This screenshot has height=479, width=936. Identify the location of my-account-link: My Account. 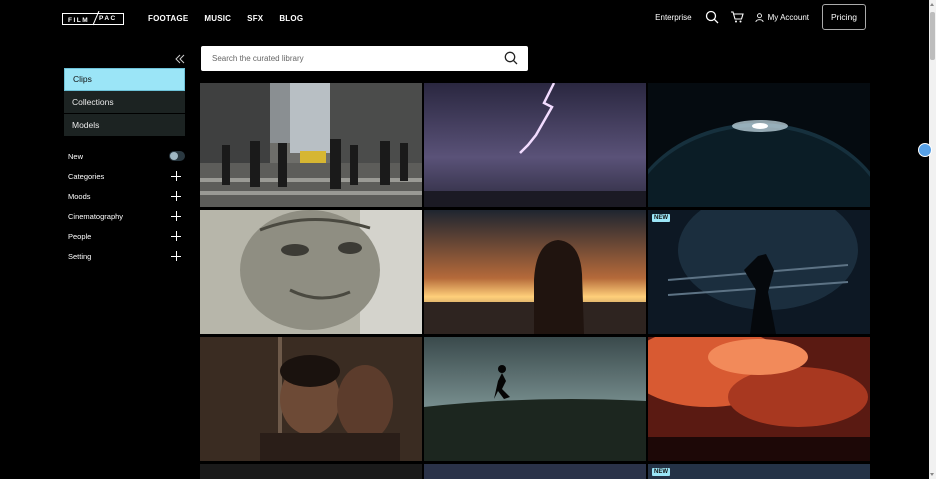
(782, 17).